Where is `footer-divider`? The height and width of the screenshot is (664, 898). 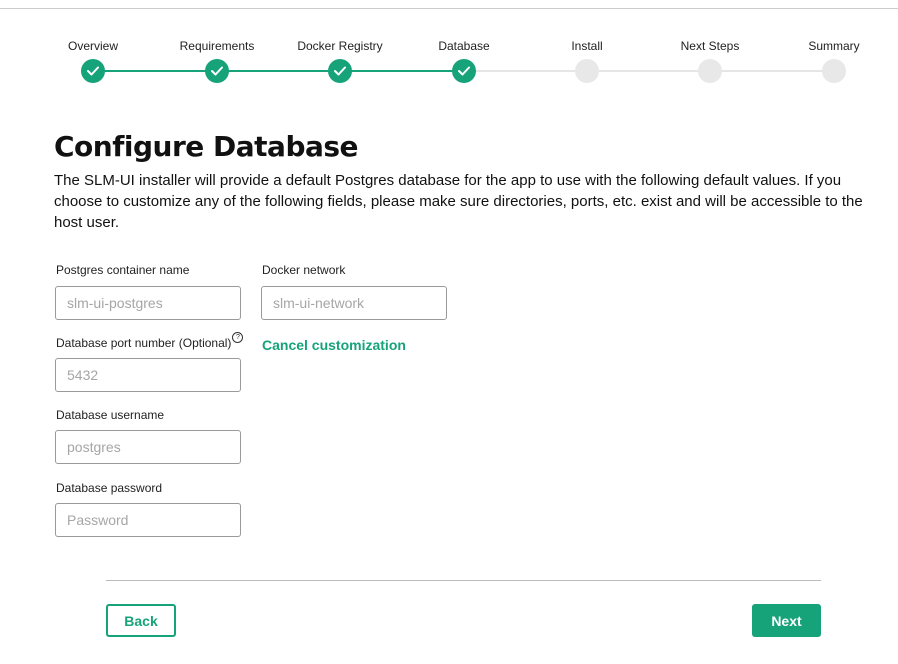
footer-divider is located at coordinates (463, 580).